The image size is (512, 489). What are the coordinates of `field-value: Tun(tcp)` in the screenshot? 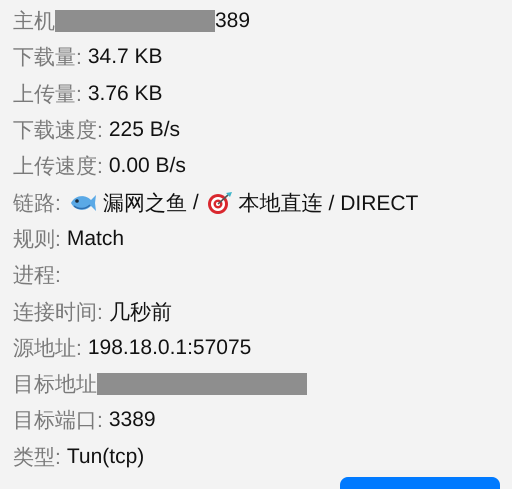 It's located at (105, 456).